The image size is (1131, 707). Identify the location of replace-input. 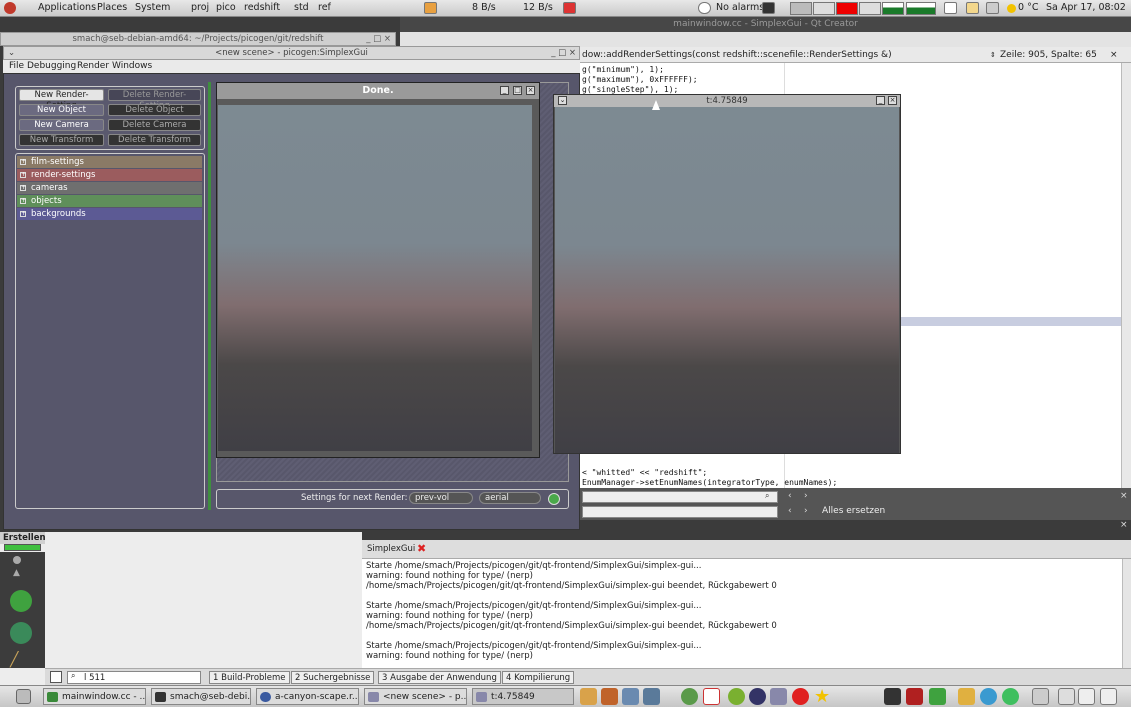
(680, 512).